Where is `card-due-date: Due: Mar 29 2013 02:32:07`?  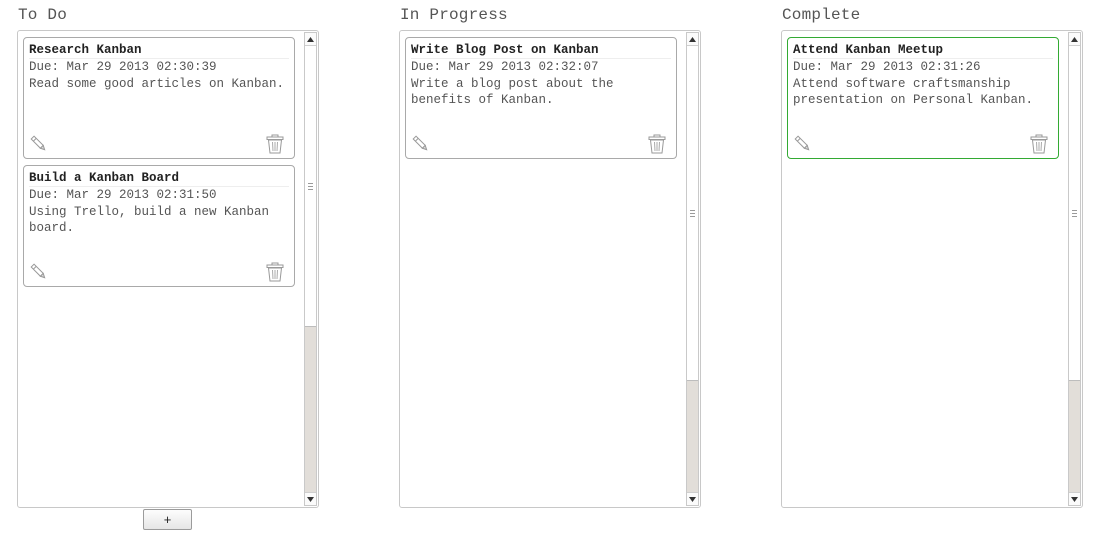 card-due-date: Due: Mar 29 2013 02:32:07 is located at coordinates (505, 67).